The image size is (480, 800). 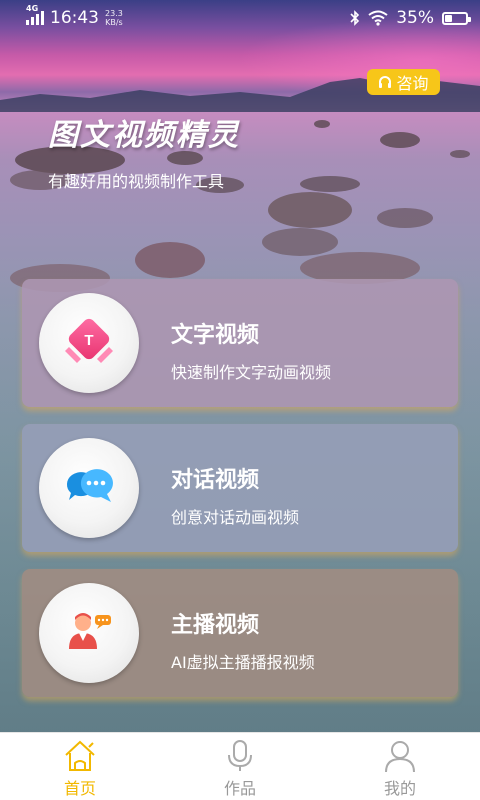 What do you see at coordinates (235, 517) in the screenshot?
I see `card-desc: 创意对话动画视频` at bounding box center [235, 517].